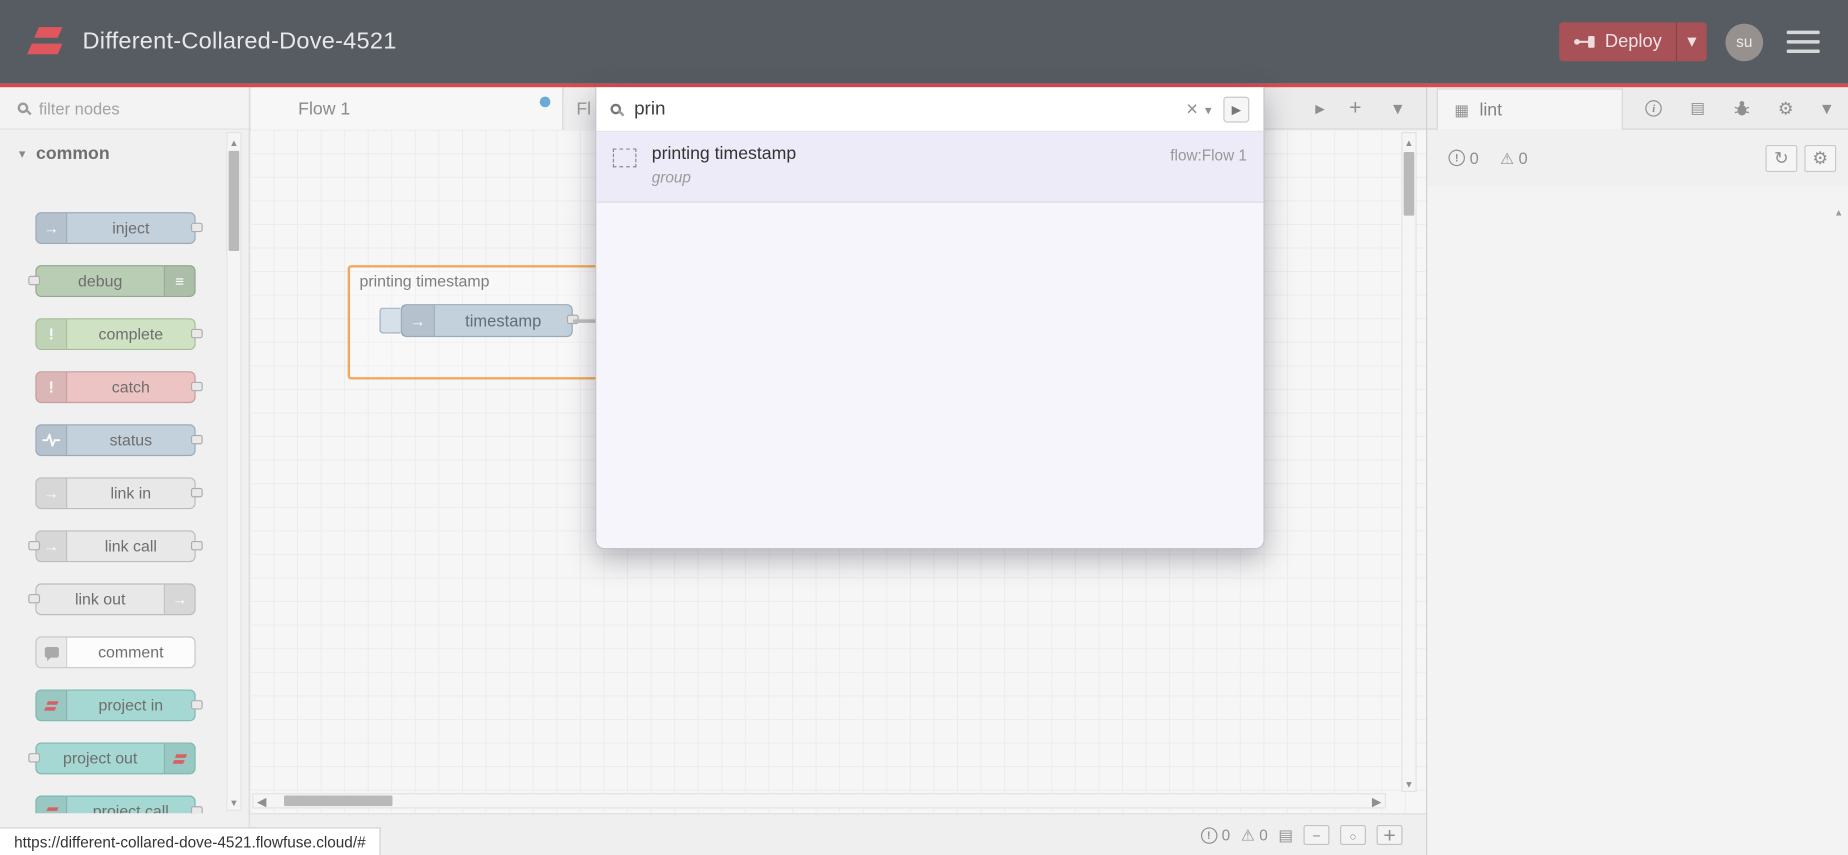  Describe the element at coordinates (1389, 835) in the screenshot. I see `zoom-in-button` at that location.